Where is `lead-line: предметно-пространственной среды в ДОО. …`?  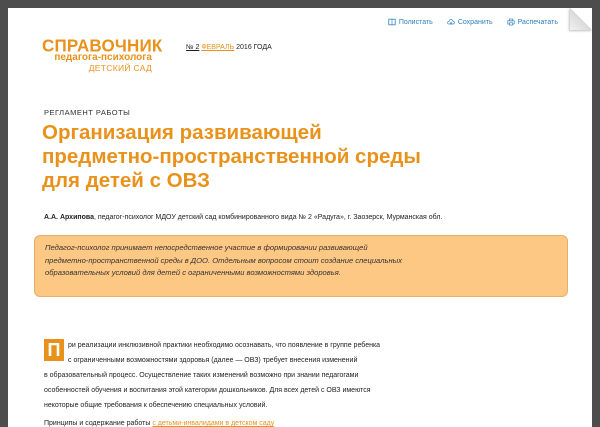
lead-line: предметно-пространственной среды в ДОО. … is located at coordinates (224, 260).